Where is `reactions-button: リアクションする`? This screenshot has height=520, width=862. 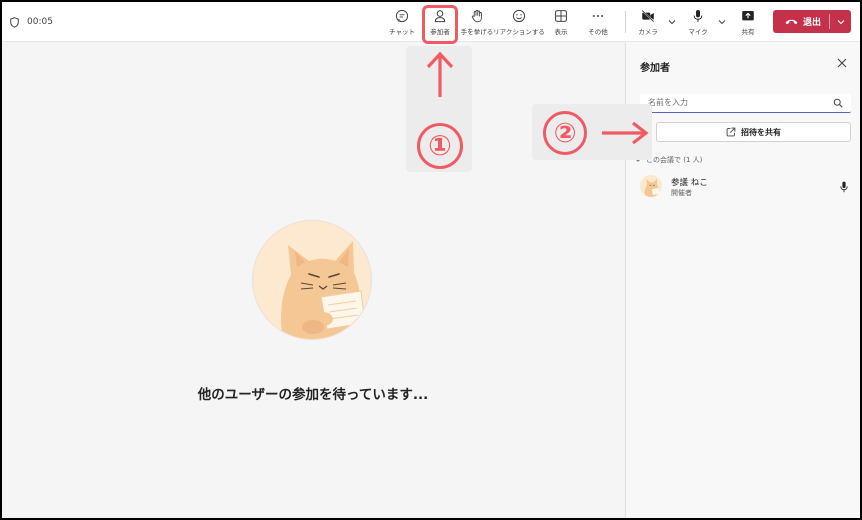 reactions-button: リアクションする is located at coordinates (519, 23).